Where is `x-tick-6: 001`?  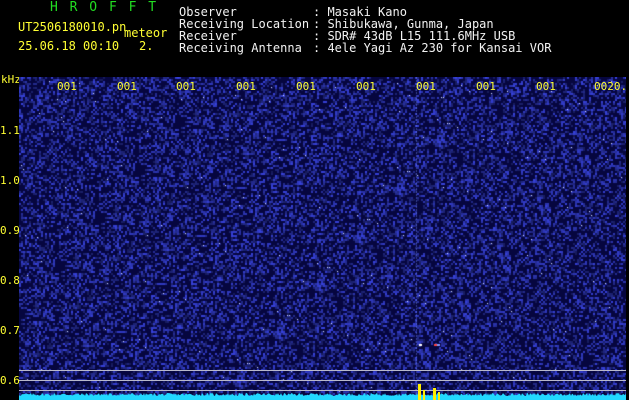 x-tick-6: 001 is located at coordinates (366, 86).